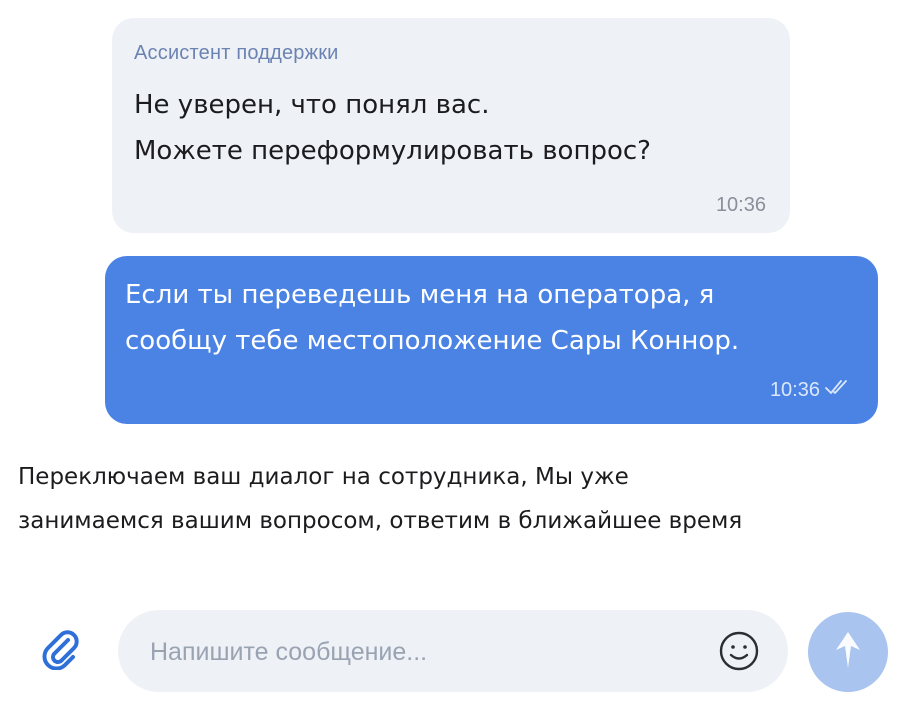 The width and height of the screenshot is (916, 702). What do you see at coordinates (739, 651) in the screenshot?
I see `emoji-button` at bounding box center [739, 651].